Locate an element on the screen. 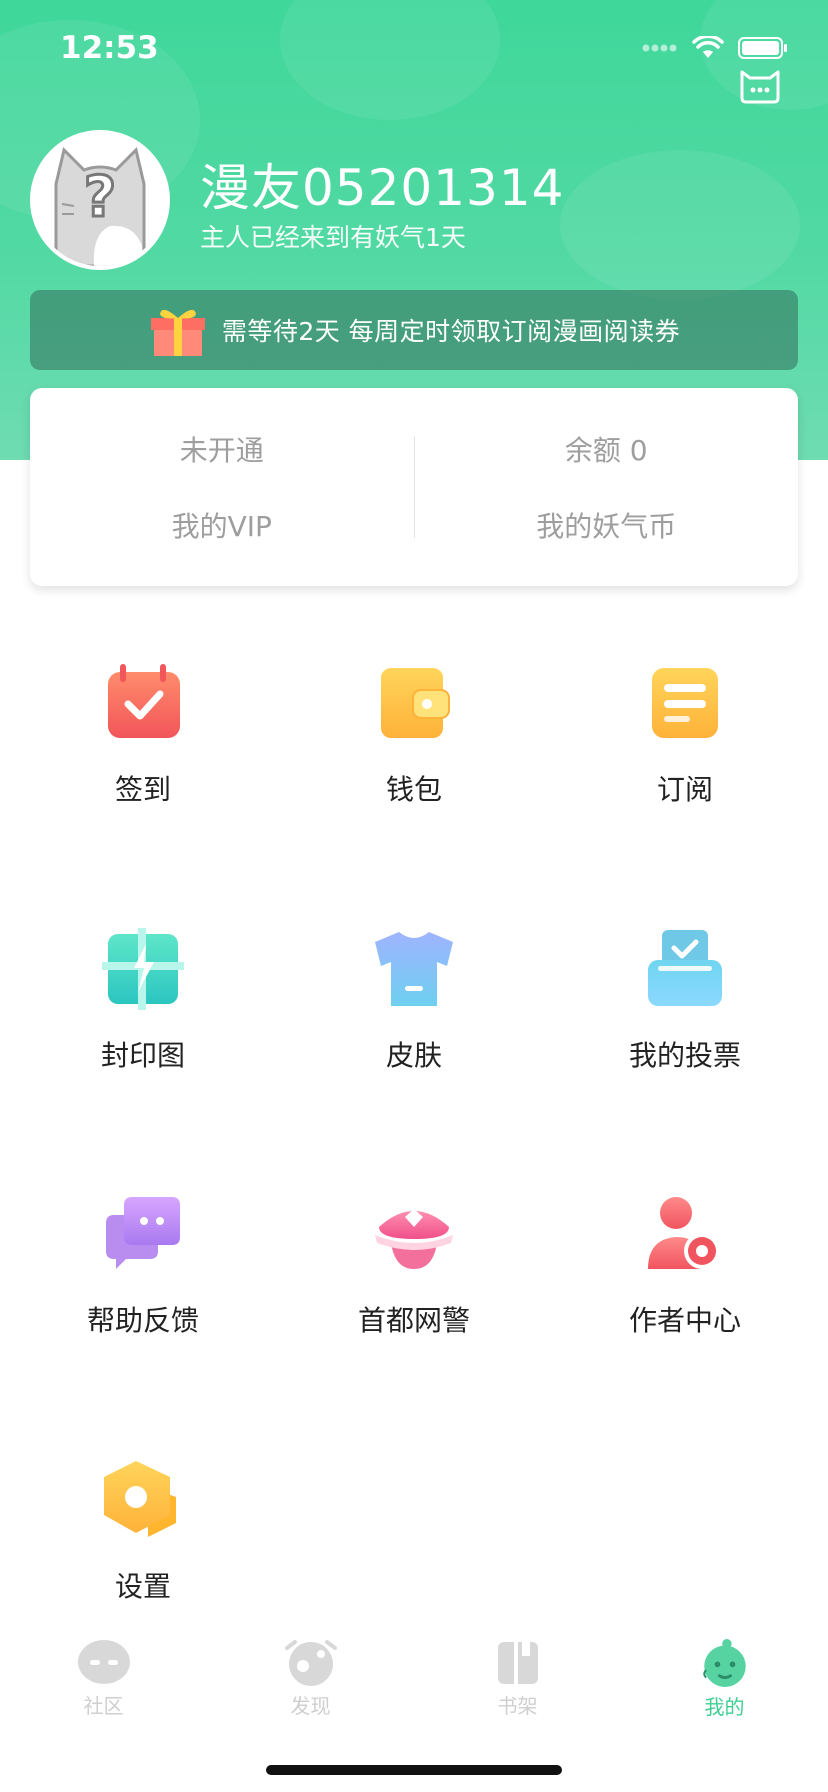 Image resolution: width=828 pixels, height=1792 pixels. menu-label: 封印图 is located at coordinates (142, 1055).